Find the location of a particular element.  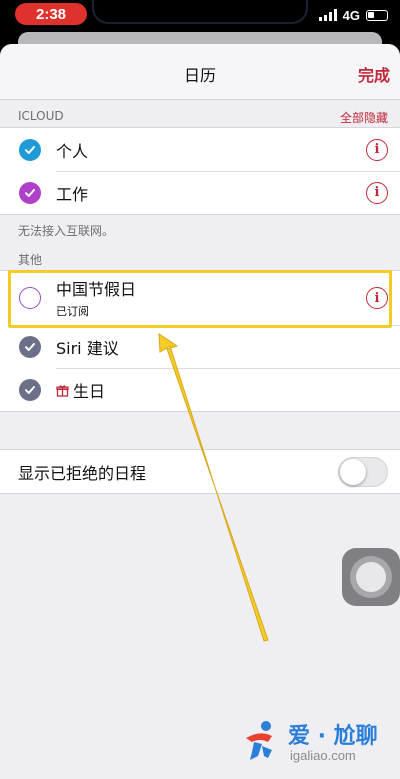

done-button: 完成 is located at coordinates (374, 74).